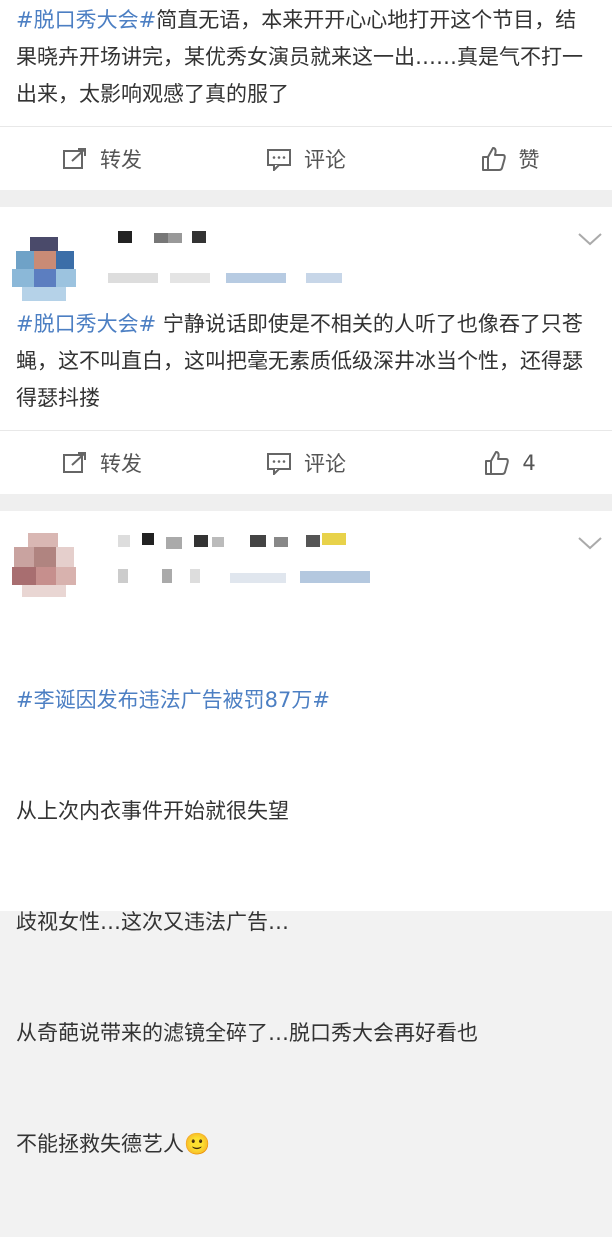  I want to click on like-count: 4, so click(529, 462).